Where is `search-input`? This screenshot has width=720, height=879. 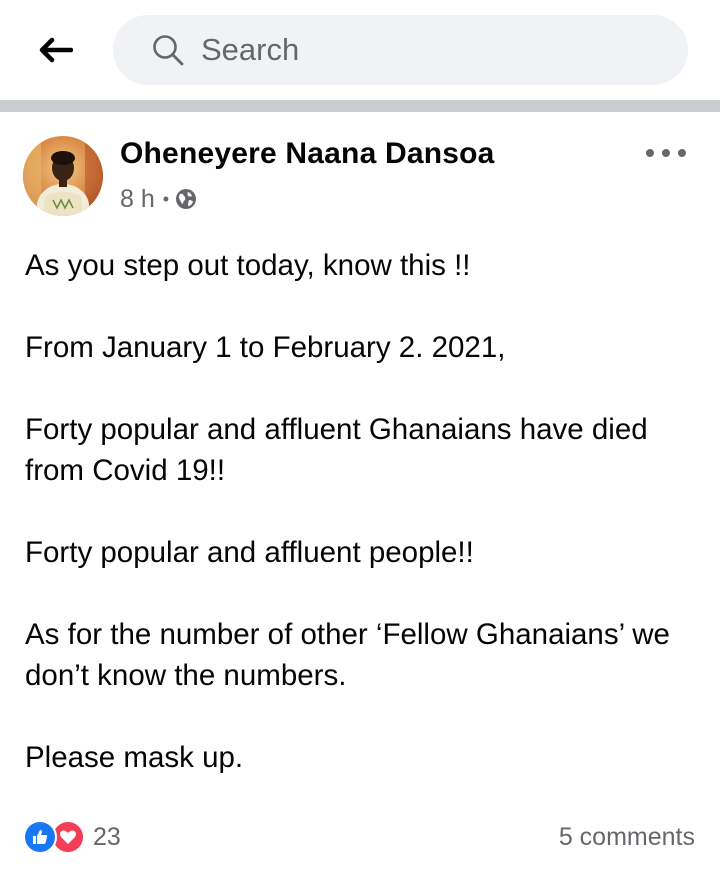 search-input is located at coordinates (431, 50).